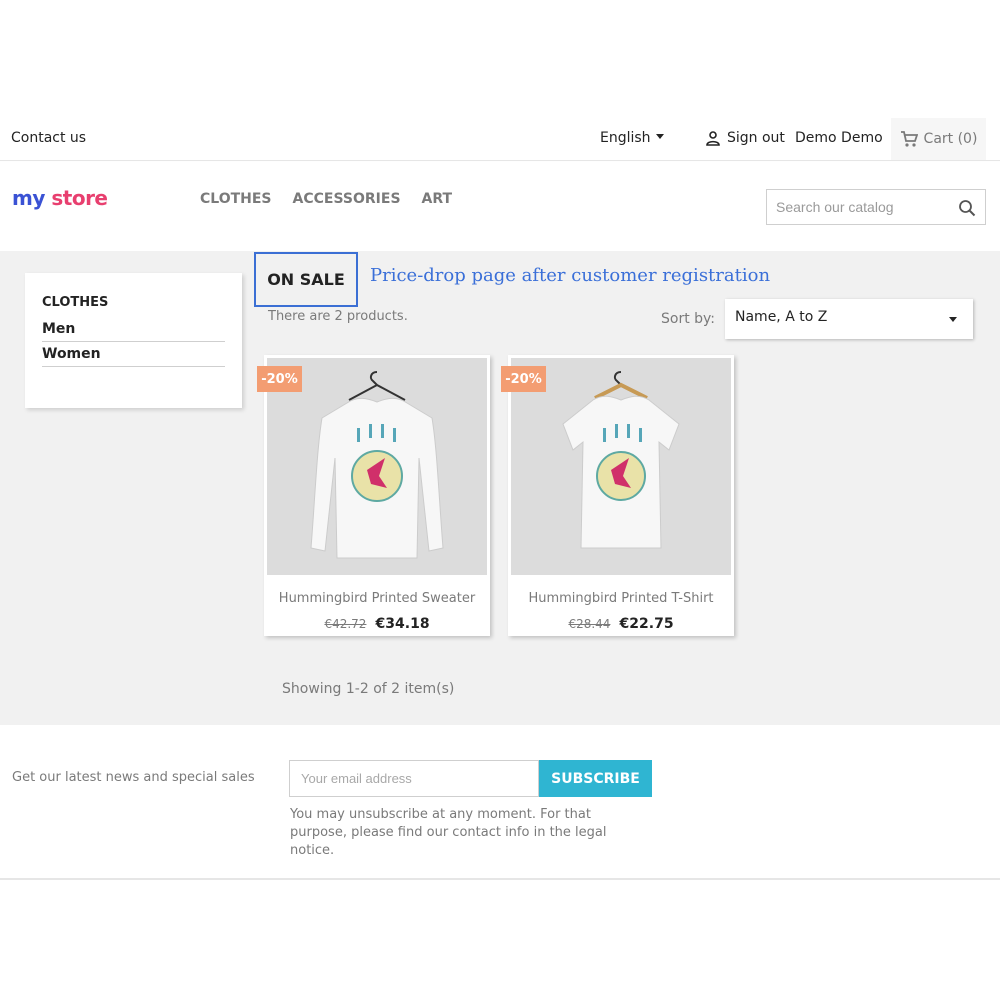 This screenshot has width=1000, height=1000. I want to click on logo-part-my: my, so click(28, 198).